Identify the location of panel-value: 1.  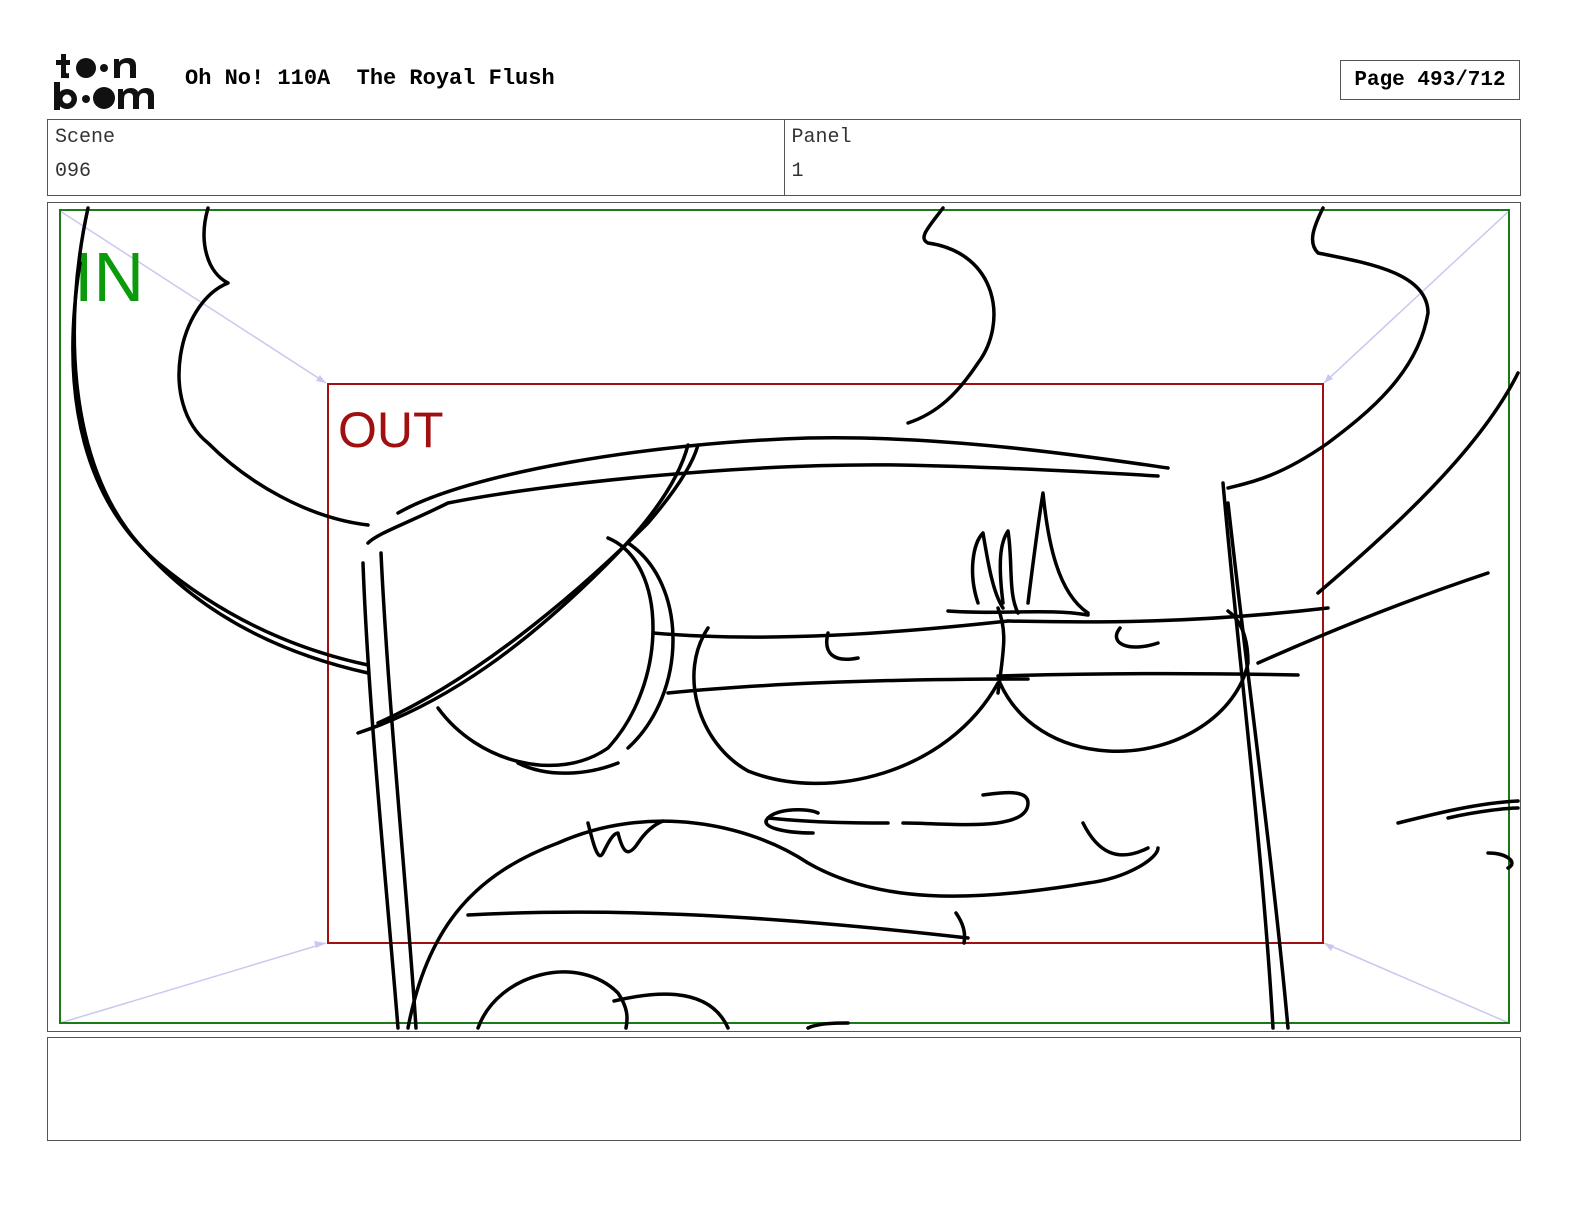
(797, 171).